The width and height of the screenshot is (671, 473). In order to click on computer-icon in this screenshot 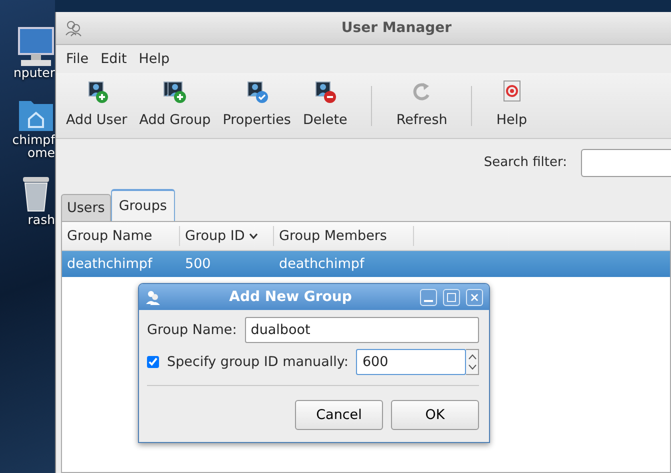, I will do `click(36, 46)`.